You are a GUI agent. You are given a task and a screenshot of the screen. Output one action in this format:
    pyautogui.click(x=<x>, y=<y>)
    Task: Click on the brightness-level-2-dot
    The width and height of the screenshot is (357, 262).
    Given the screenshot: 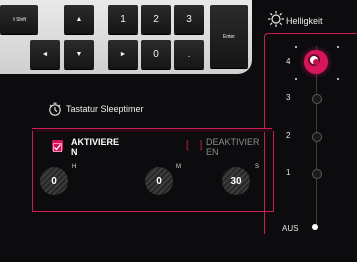 What is the action you would take?
    pyautogui.click(x=317, y=137)
    